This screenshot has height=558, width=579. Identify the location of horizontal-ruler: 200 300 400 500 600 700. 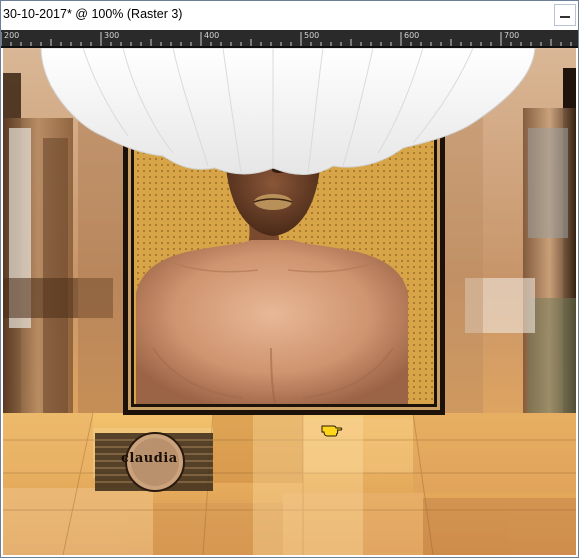
(289, 39).